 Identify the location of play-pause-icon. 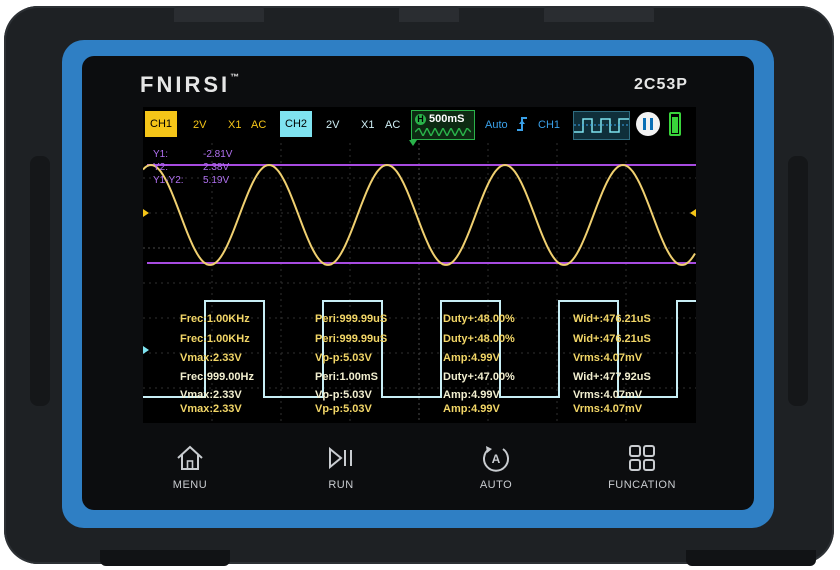
(340, 458).